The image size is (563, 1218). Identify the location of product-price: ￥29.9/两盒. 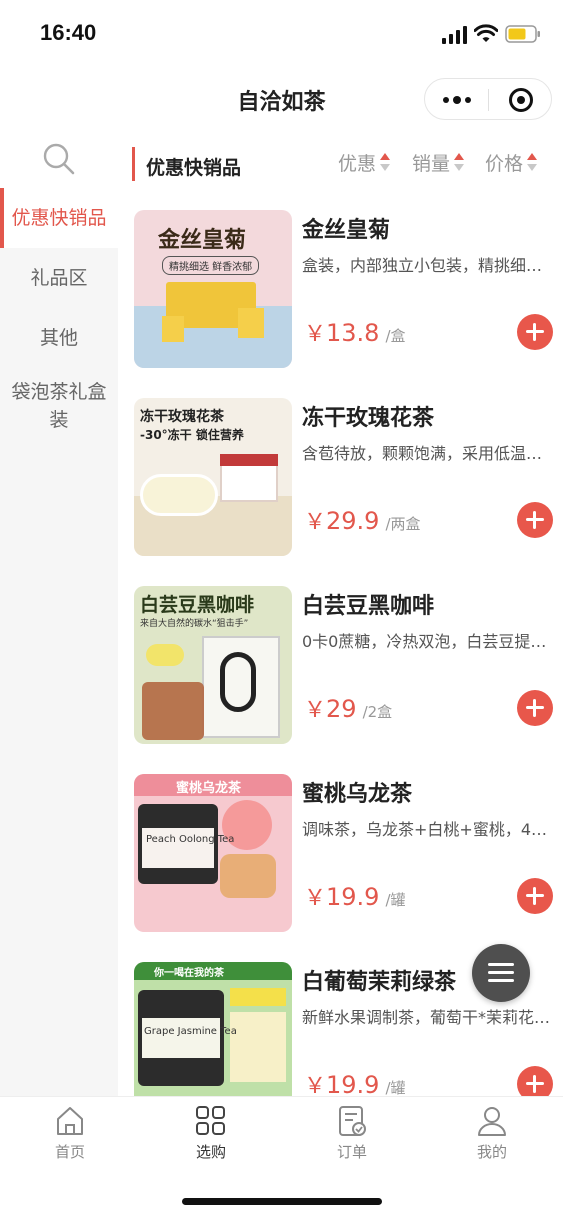
(362, 521).